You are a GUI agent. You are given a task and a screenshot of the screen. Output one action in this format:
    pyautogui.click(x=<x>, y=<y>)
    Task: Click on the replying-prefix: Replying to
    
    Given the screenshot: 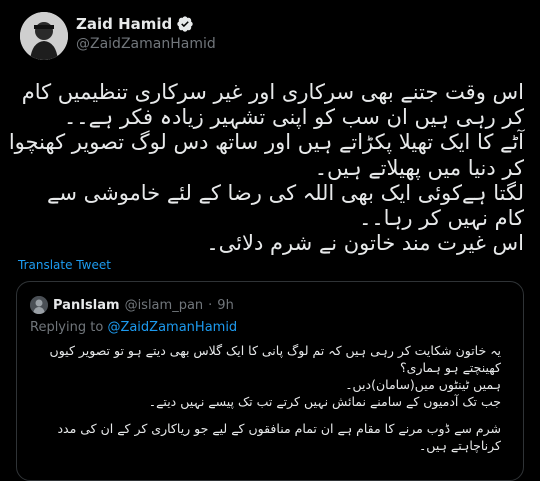 What is the action you would take?
    pyautogui.click(x=69, y=327)
    